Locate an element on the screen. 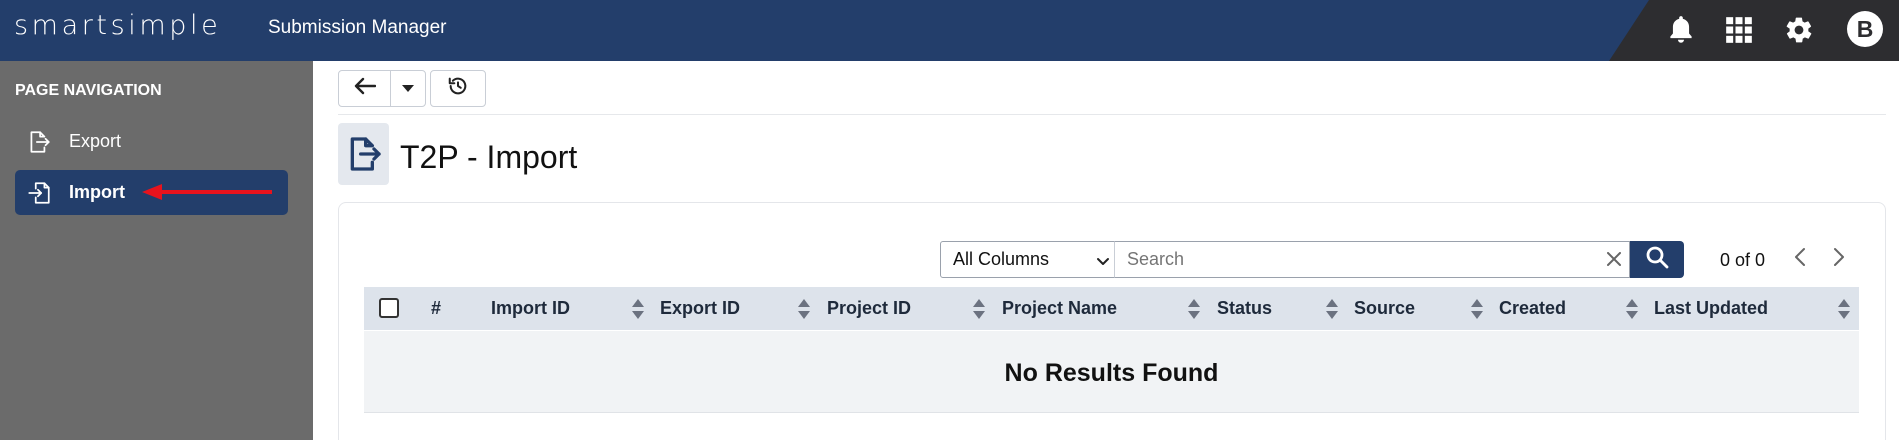 Image resolution: width=1899 pixels, height=440 pixels. column-filter-select: All Columns is located at coordinates (1027, 259).